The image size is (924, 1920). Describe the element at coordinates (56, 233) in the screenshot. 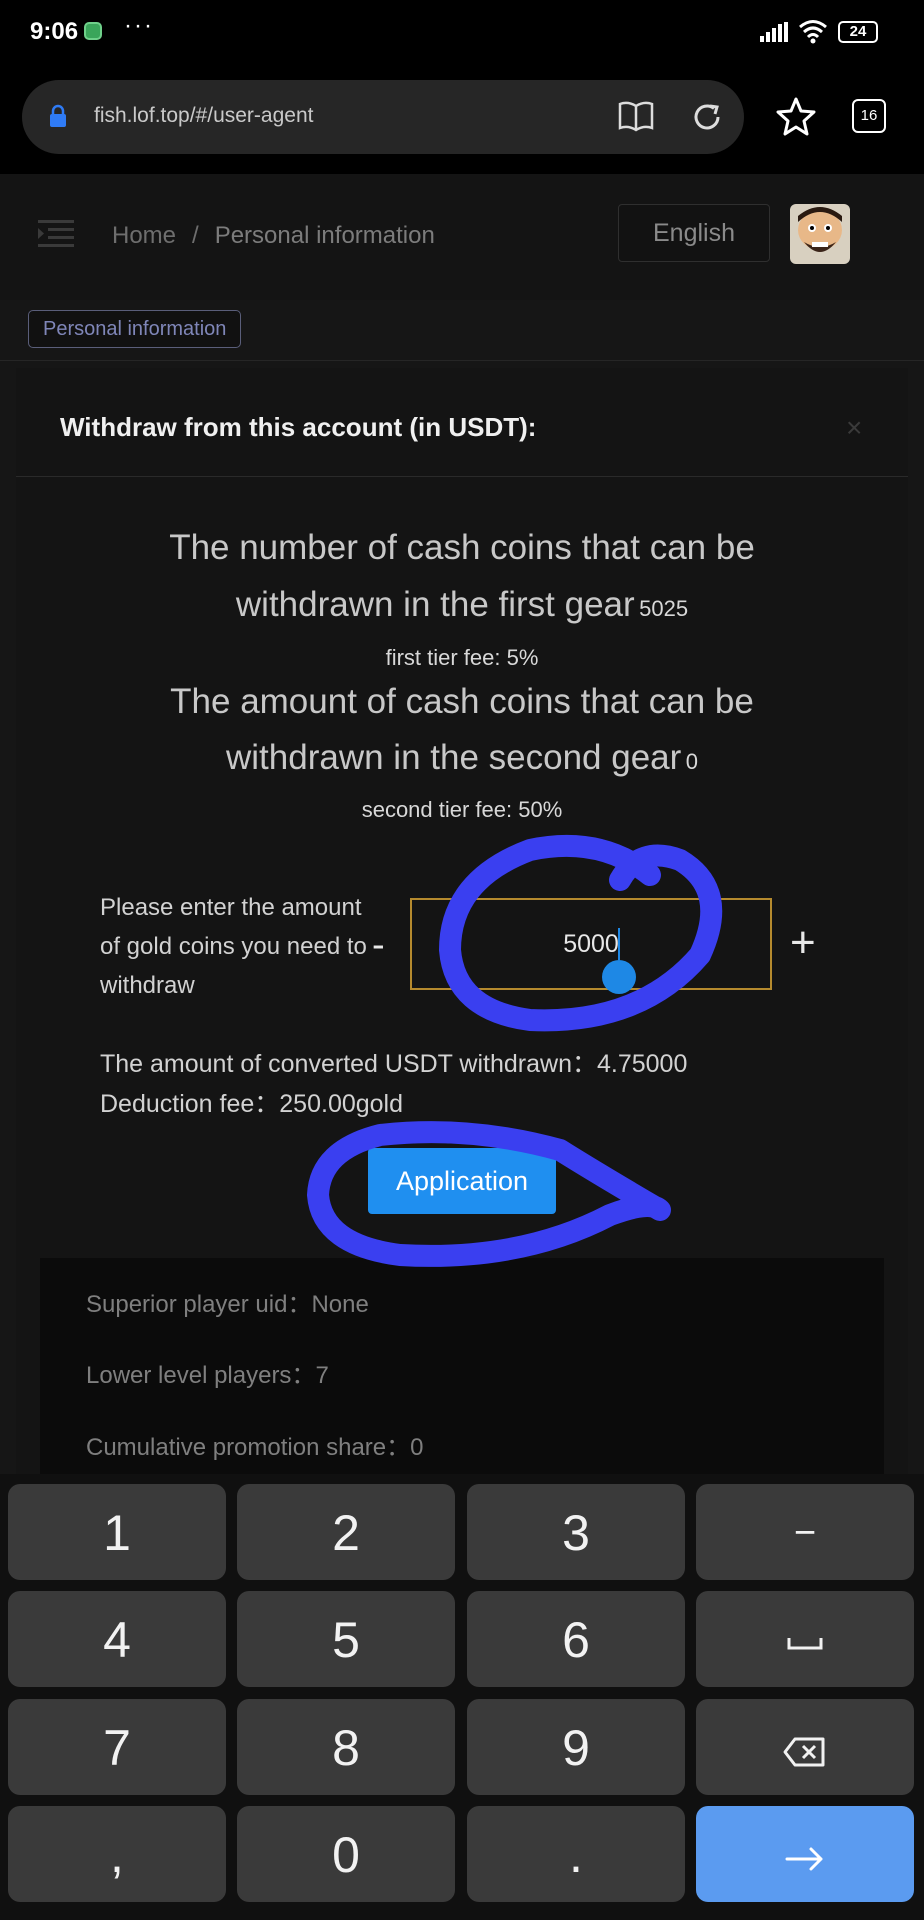

I see `menu-toggle-icon` at that location.